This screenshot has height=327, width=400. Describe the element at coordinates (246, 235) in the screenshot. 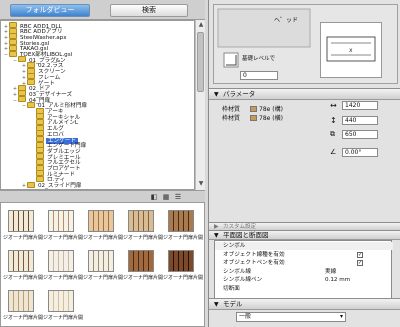

I see `section-title: 平面図と断面図` at that location.